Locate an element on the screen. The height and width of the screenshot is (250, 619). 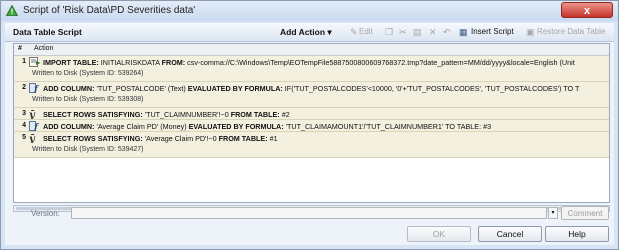
restore-icon: ▣ is located at coordinates (530, 32).